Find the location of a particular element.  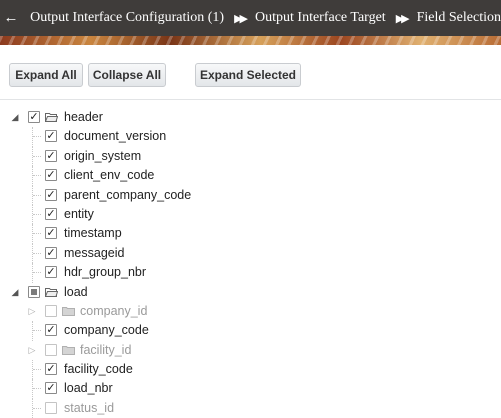

origin-system-checkbox is located at coordinates (51, 155).